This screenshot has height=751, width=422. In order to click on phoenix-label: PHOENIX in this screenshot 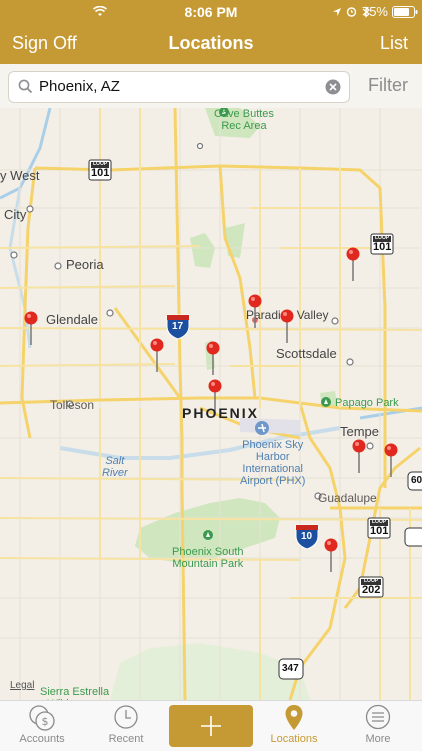, I will do `click(221, 413)`.